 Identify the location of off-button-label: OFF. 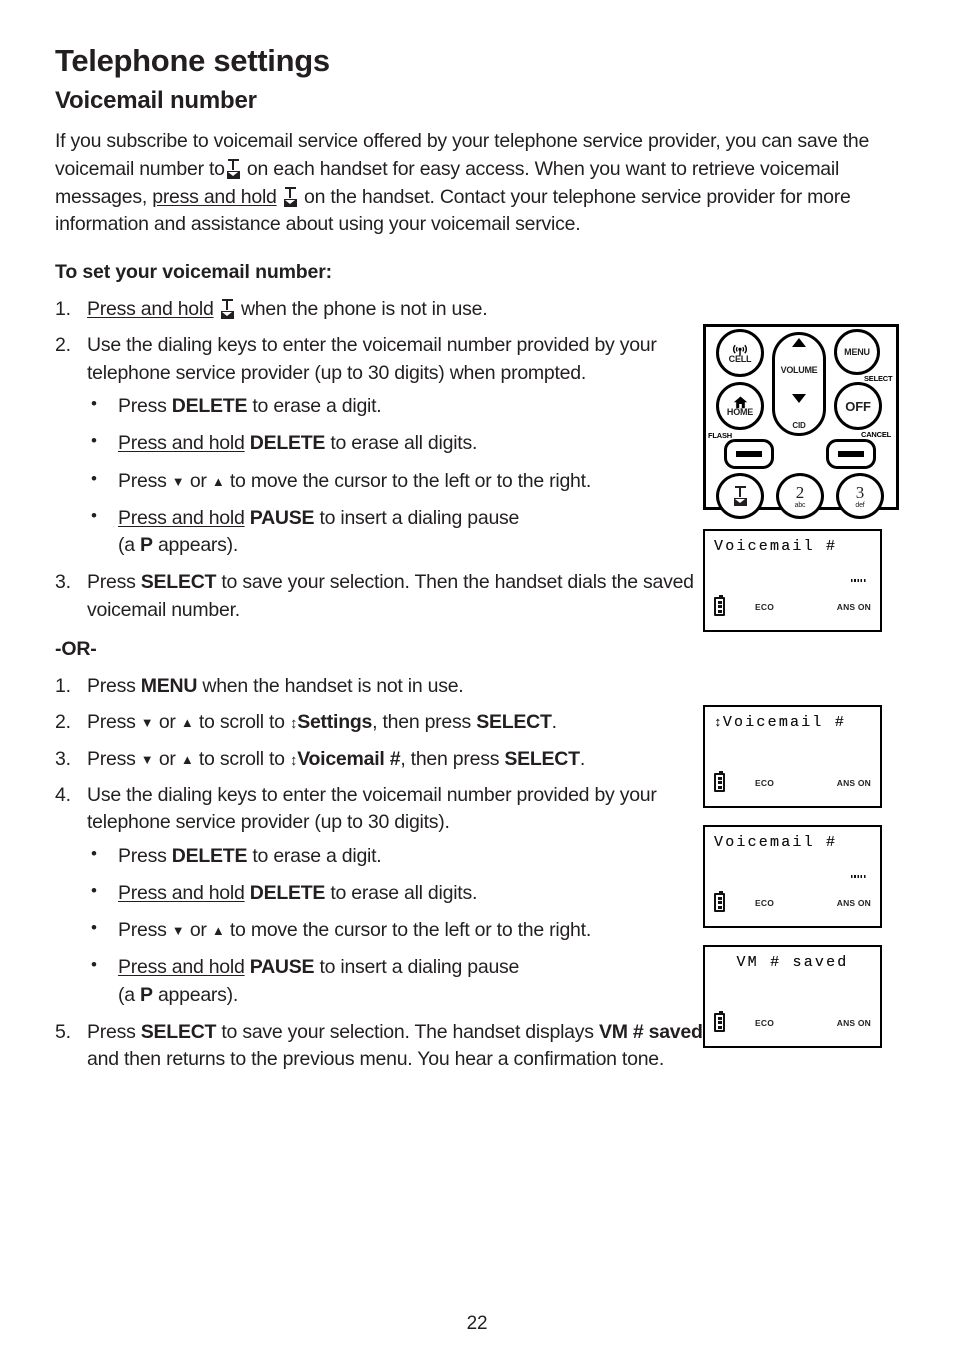
(858, 406).